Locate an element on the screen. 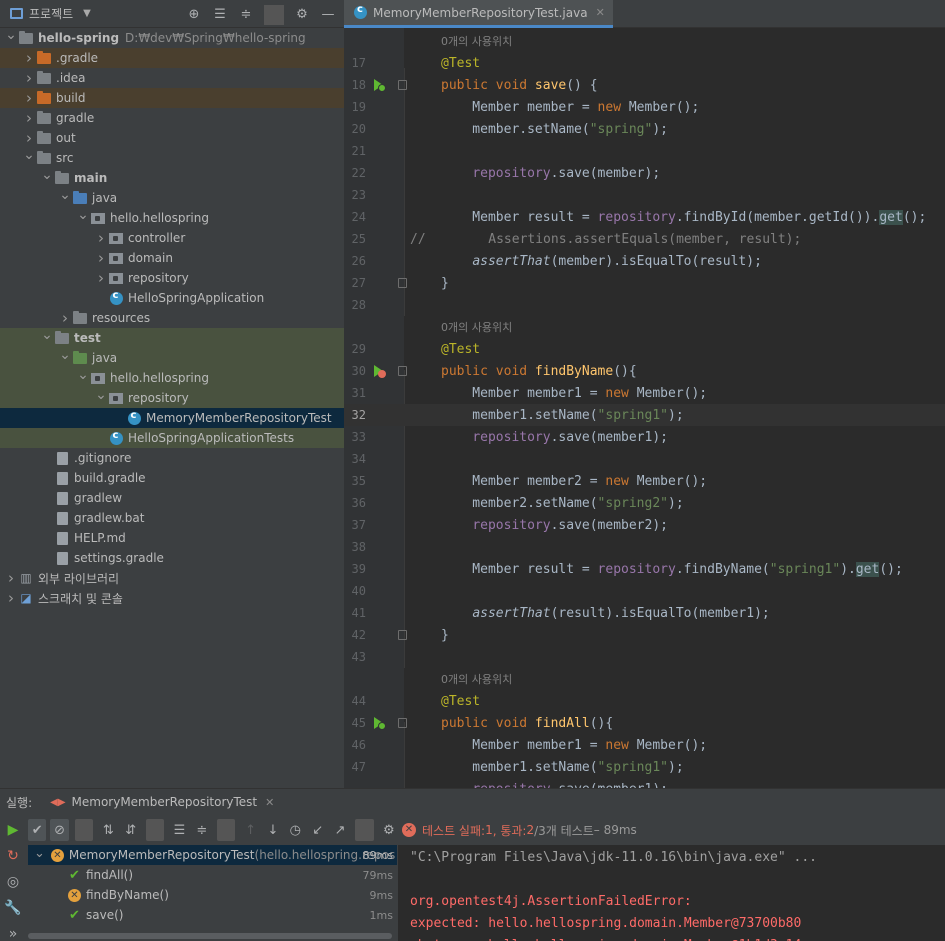  tree-item: .gitignore is located at coordinates (172, 458).